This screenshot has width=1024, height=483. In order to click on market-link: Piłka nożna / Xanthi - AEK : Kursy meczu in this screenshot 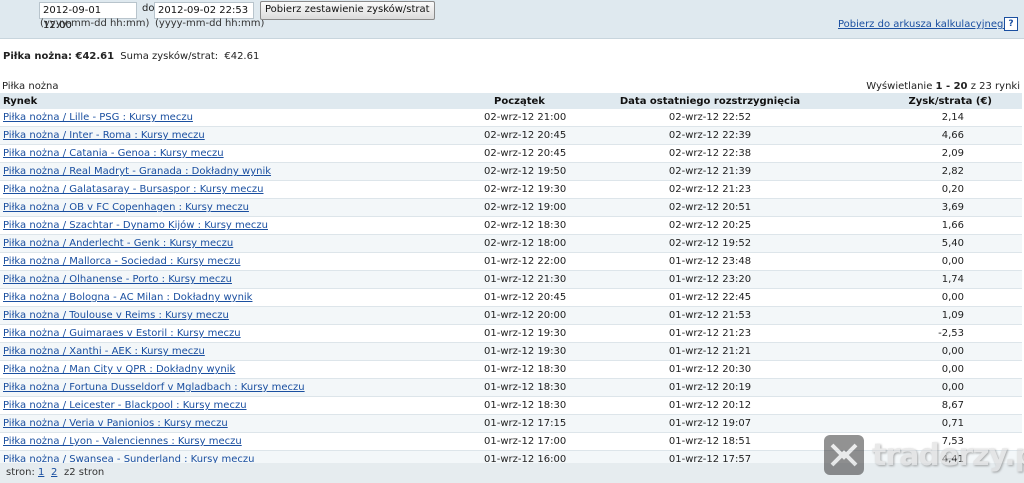, I will do `click(104, 351)`.